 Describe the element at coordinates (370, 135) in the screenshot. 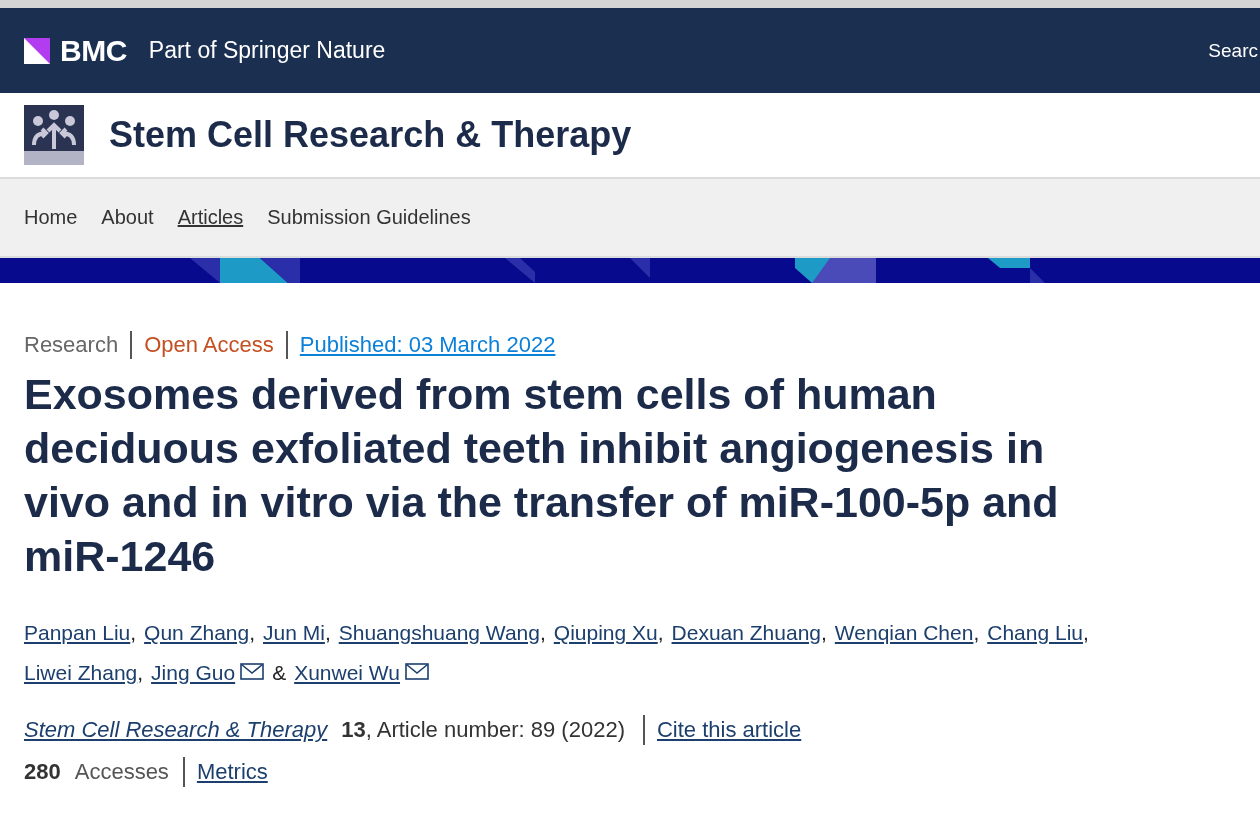

I see `journal-title: Stem Cell Research & Therapy` at that location.